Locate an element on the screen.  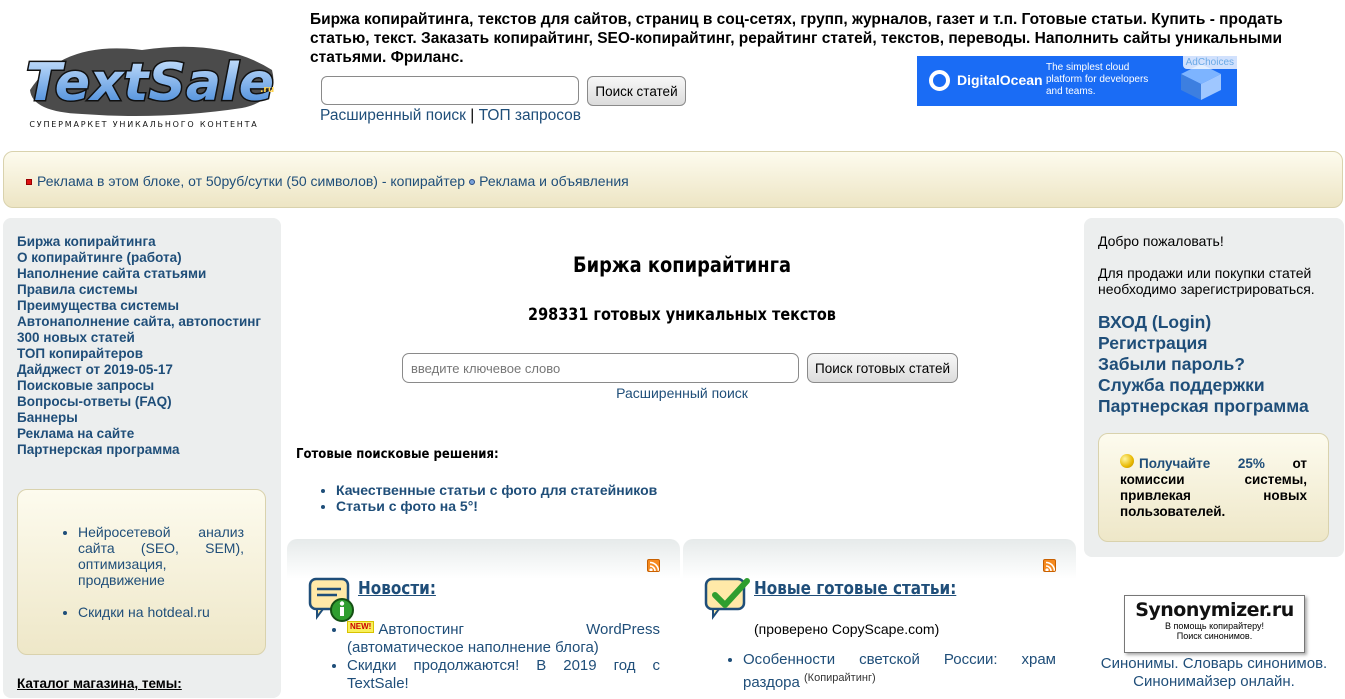
login-link: ВХОД (Login) is located at coordinates (1203, 322).